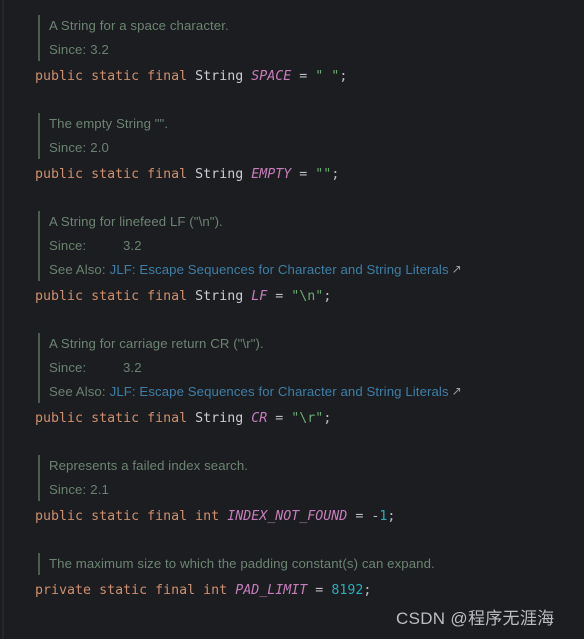 The width and height of the screenshot is (584, 639). I want to click on doc-summary: The empty String ""., so click(109, 123).